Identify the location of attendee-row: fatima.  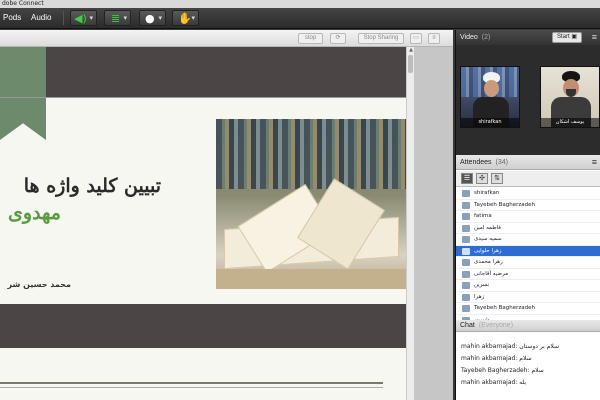
(528, 217).